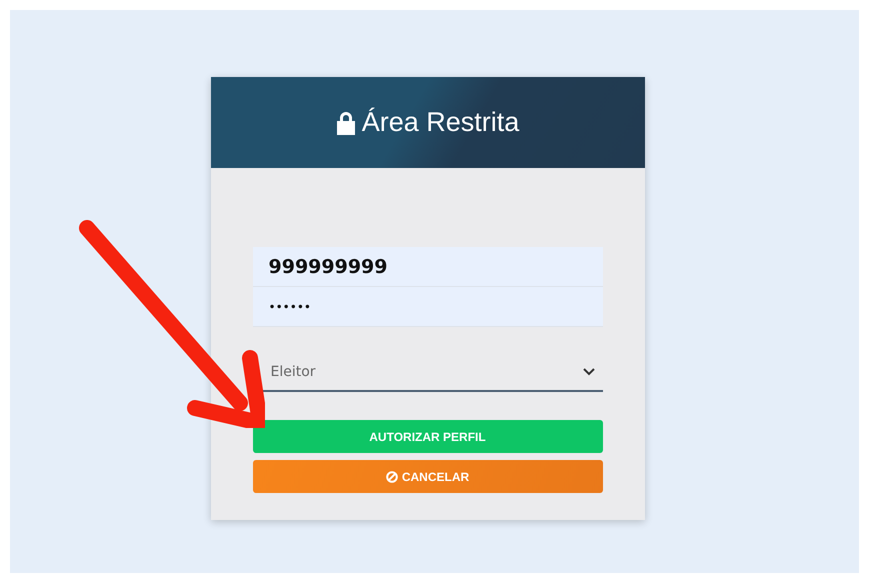 Image resolution: width=869 pixels, height=581 pixels. What do you see at coordinates (346, 122) in the screenshot?
I see `lock-icon` at bounding box center [346, 122].